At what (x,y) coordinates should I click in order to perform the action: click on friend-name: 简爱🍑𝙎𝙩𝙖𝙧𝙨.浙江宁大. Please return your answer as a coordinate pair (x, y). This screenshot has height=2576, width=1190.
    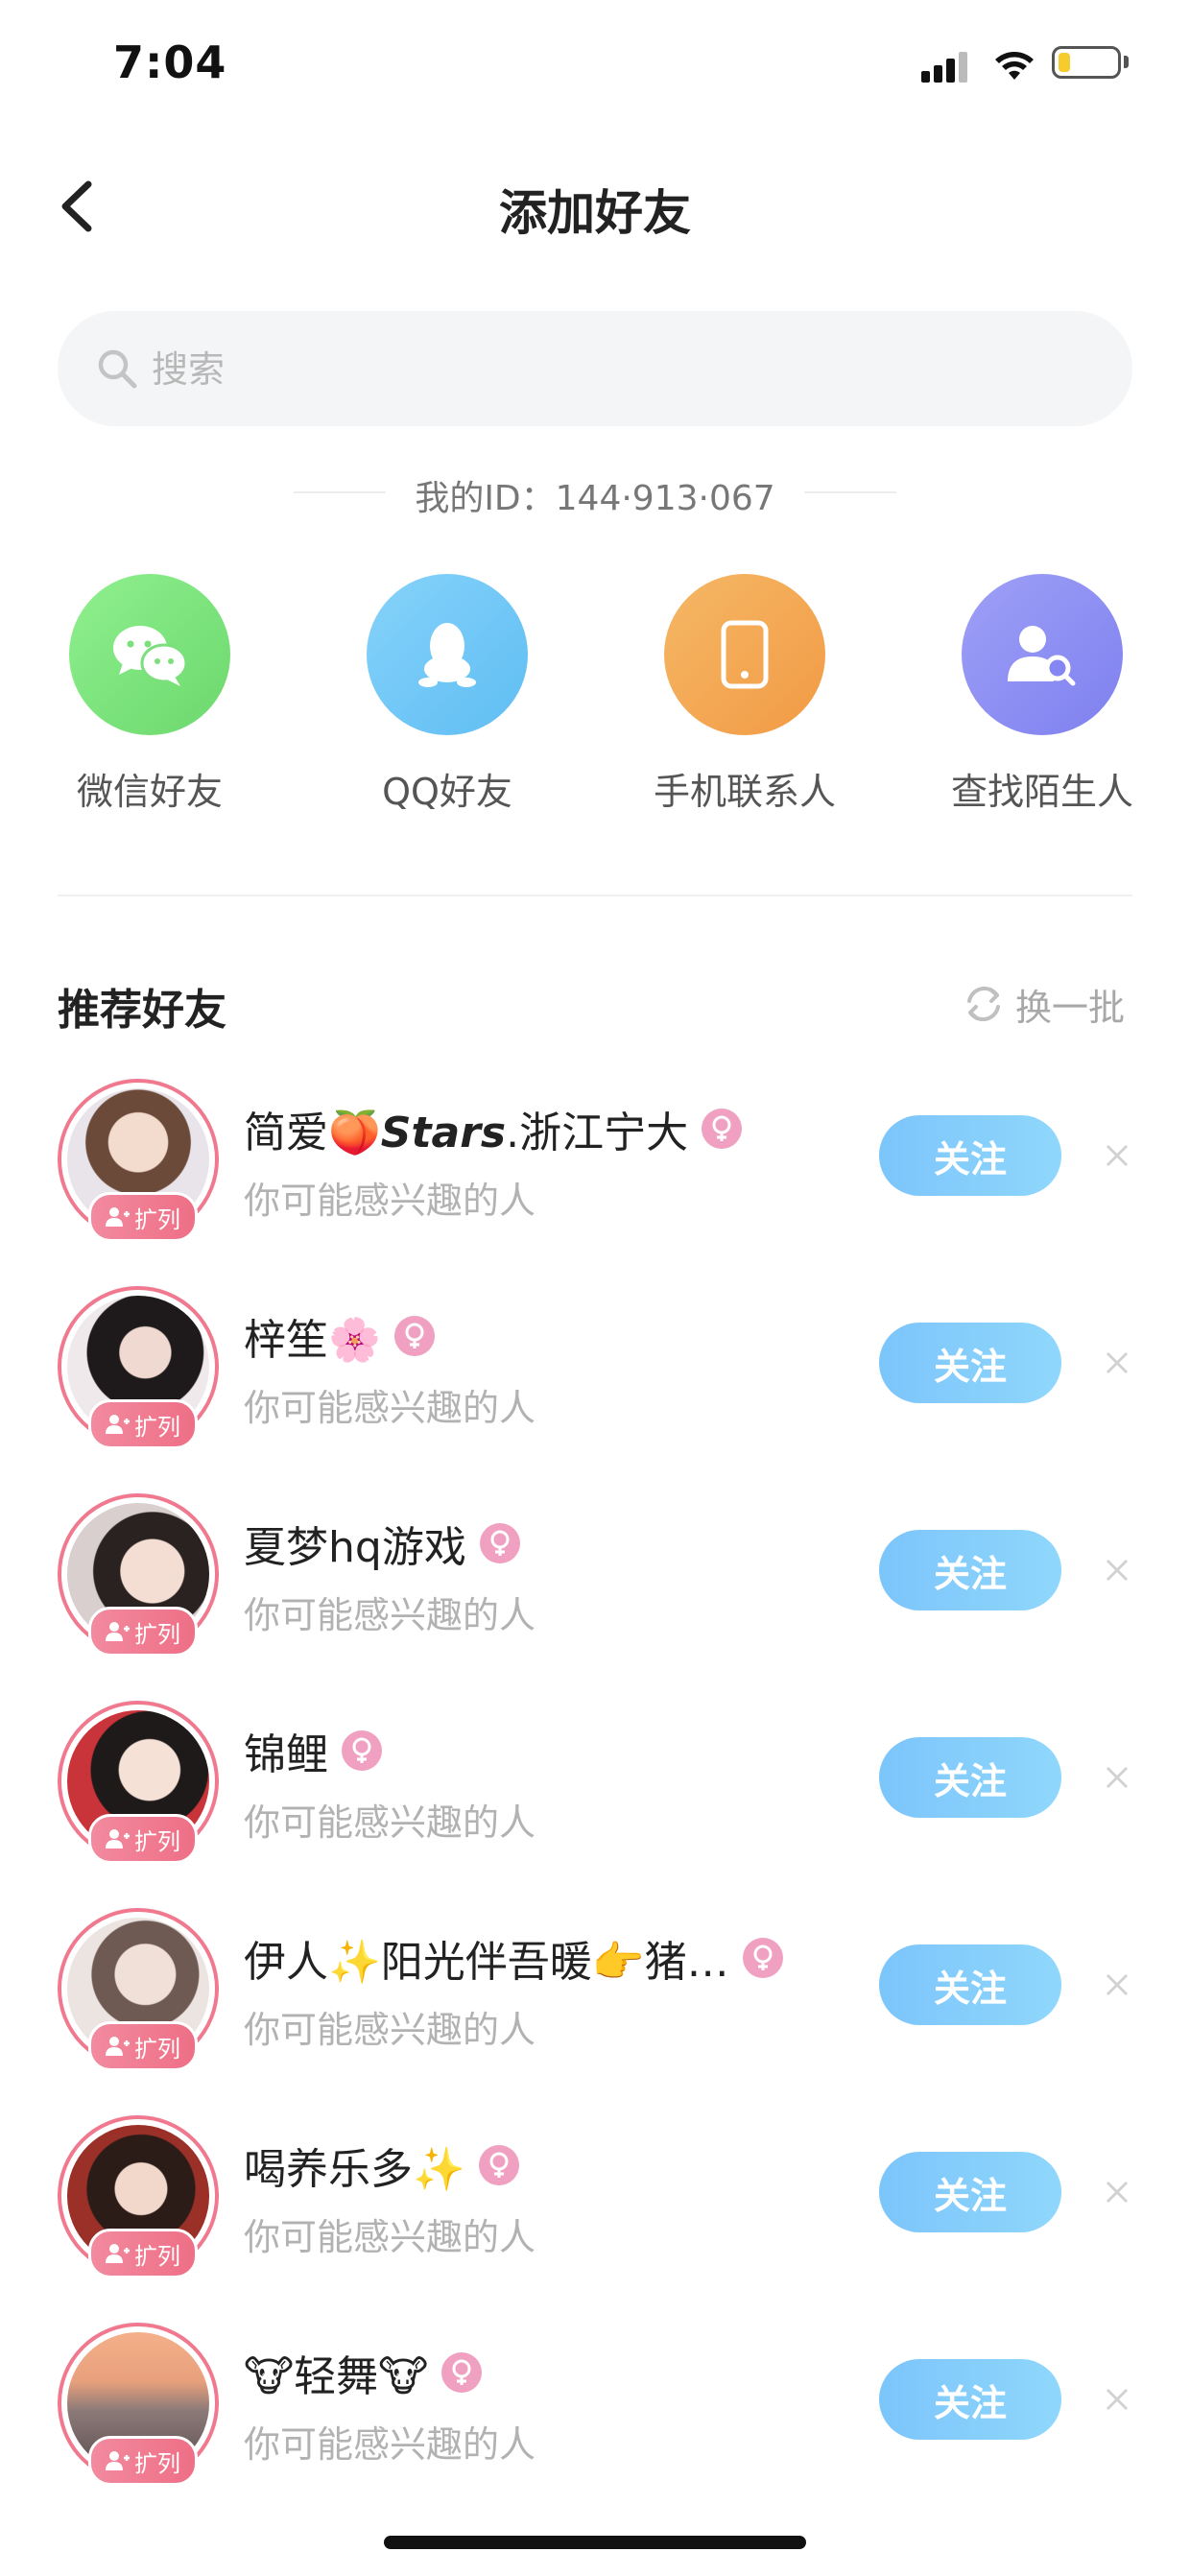
    Looking at the image, I should click on (467, 1133).